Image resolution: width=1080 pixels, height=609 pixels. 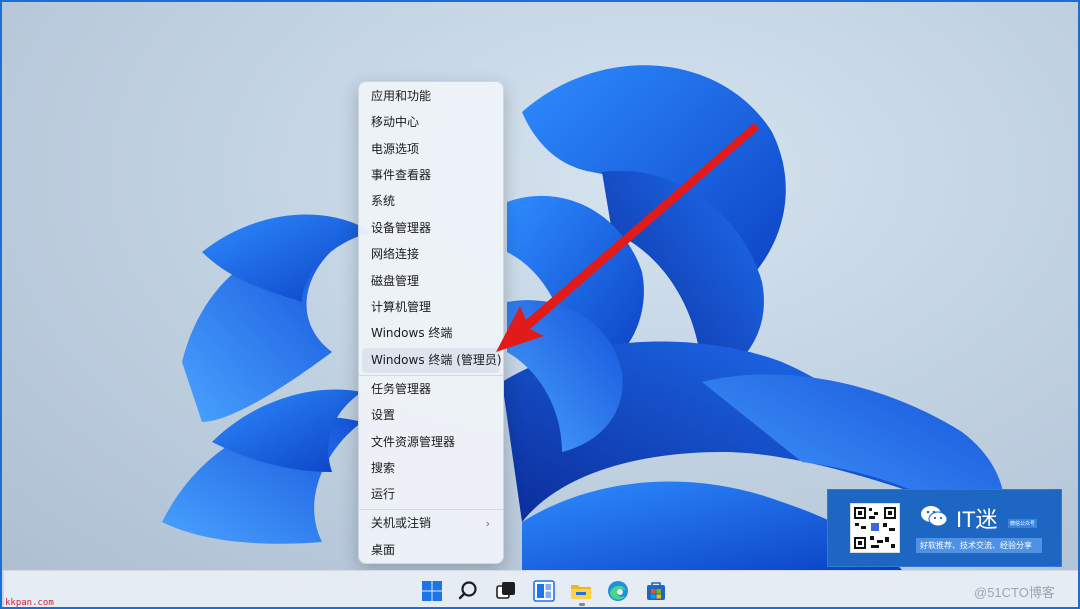 I want to click on search-icon, so click(x=468, y=591).